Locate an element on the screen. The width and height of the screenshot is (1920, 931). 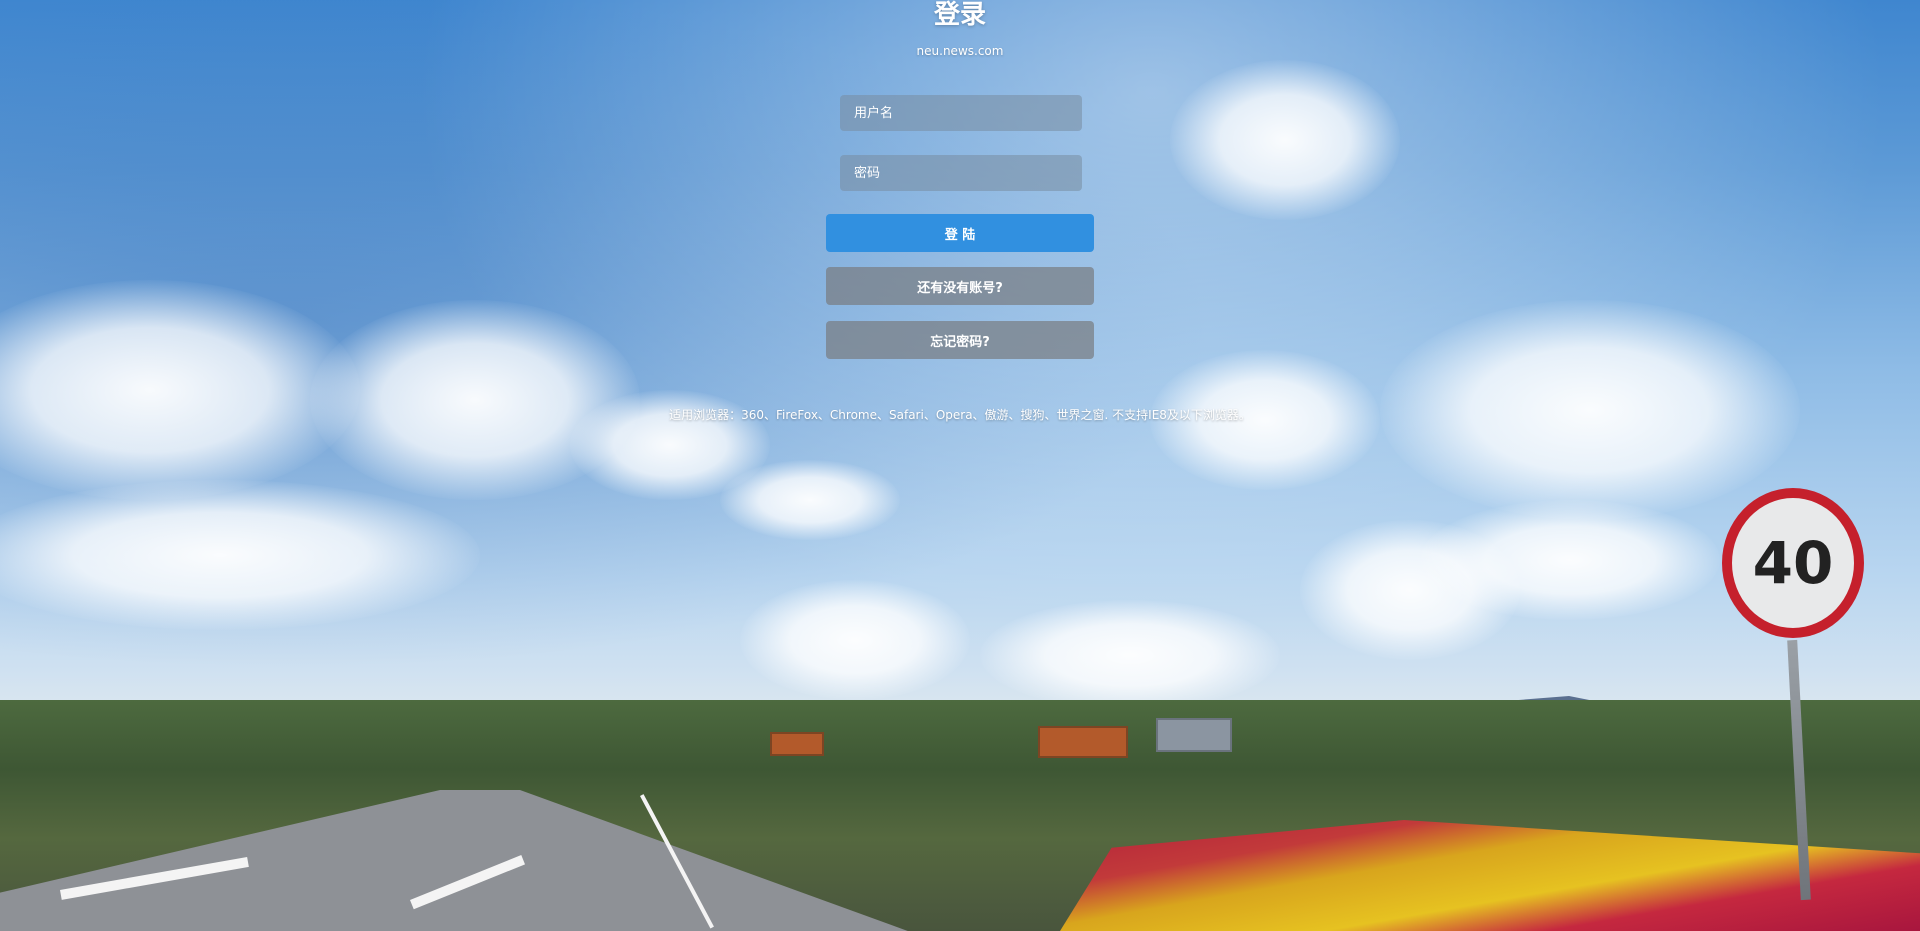
site-domain: neu.news.com is located at coordinates (960, 51).